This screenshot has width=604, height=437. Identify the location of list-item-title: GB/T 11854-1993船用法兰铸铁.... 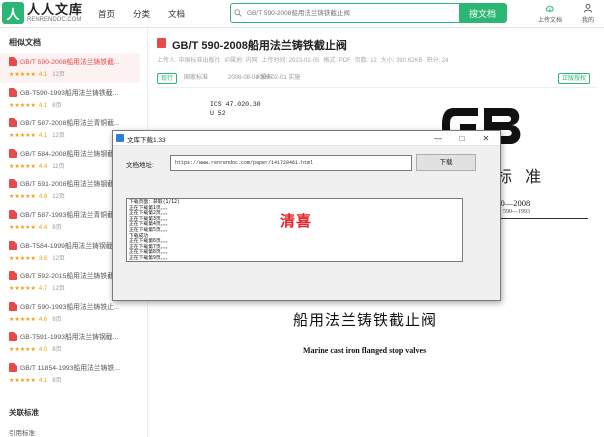
(70, 368).